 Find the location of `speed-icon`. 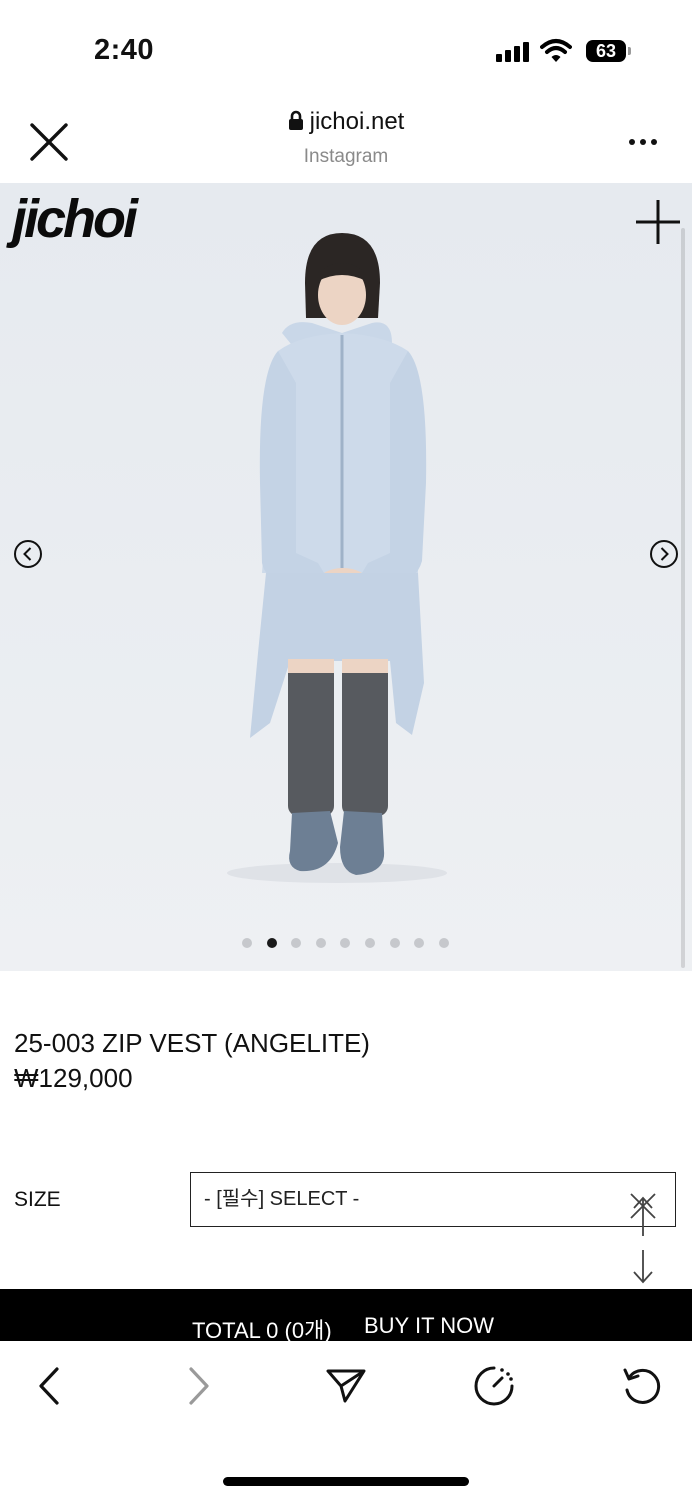

speed-icon is located at coordinates (494, 1386).